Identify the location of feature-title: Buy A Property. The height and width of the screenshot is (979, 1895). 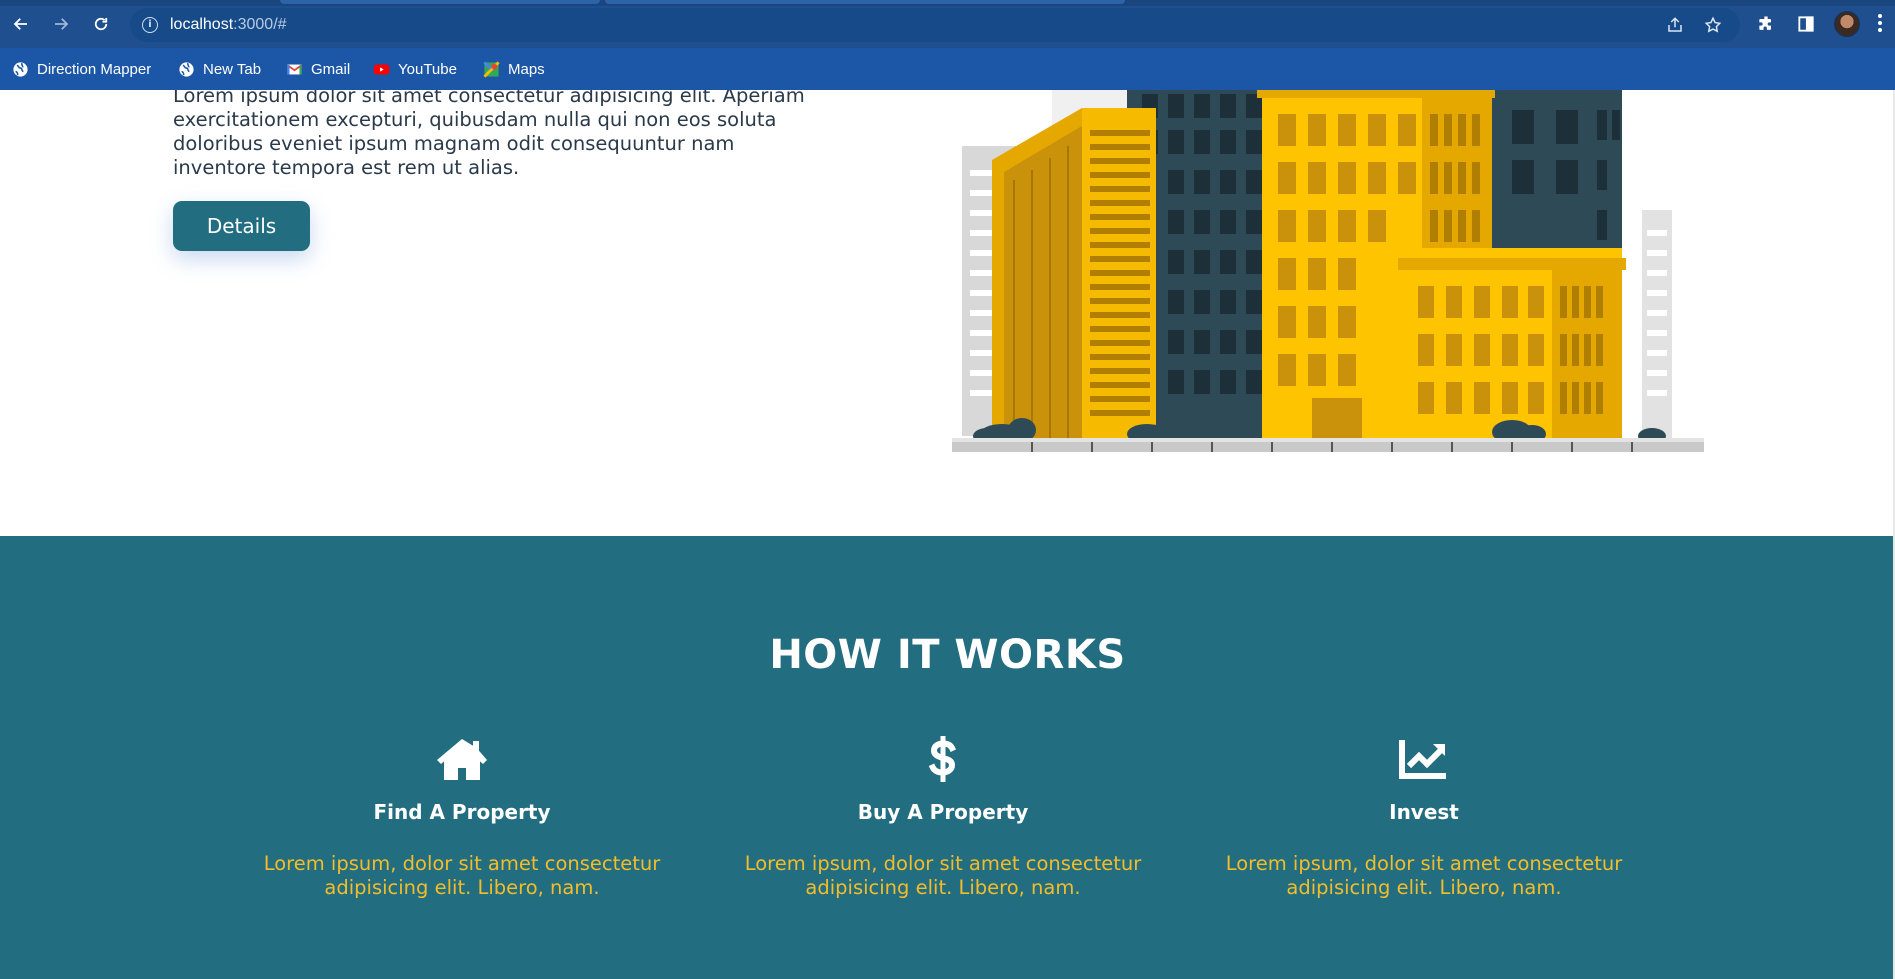
(943, 812).